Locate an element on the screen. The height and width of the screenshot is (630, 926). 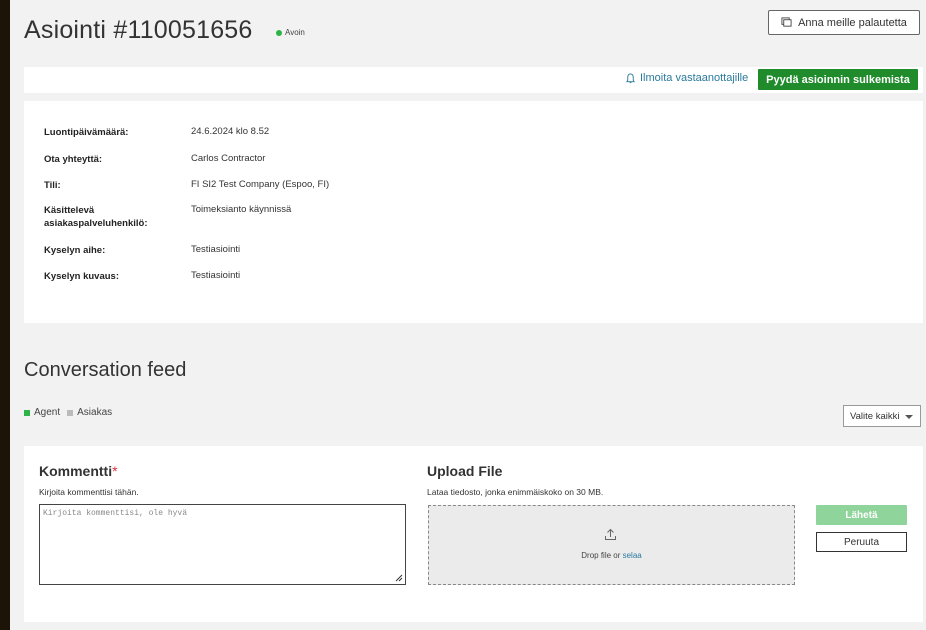
status-dot-icon is located at coordinates (279, 32).